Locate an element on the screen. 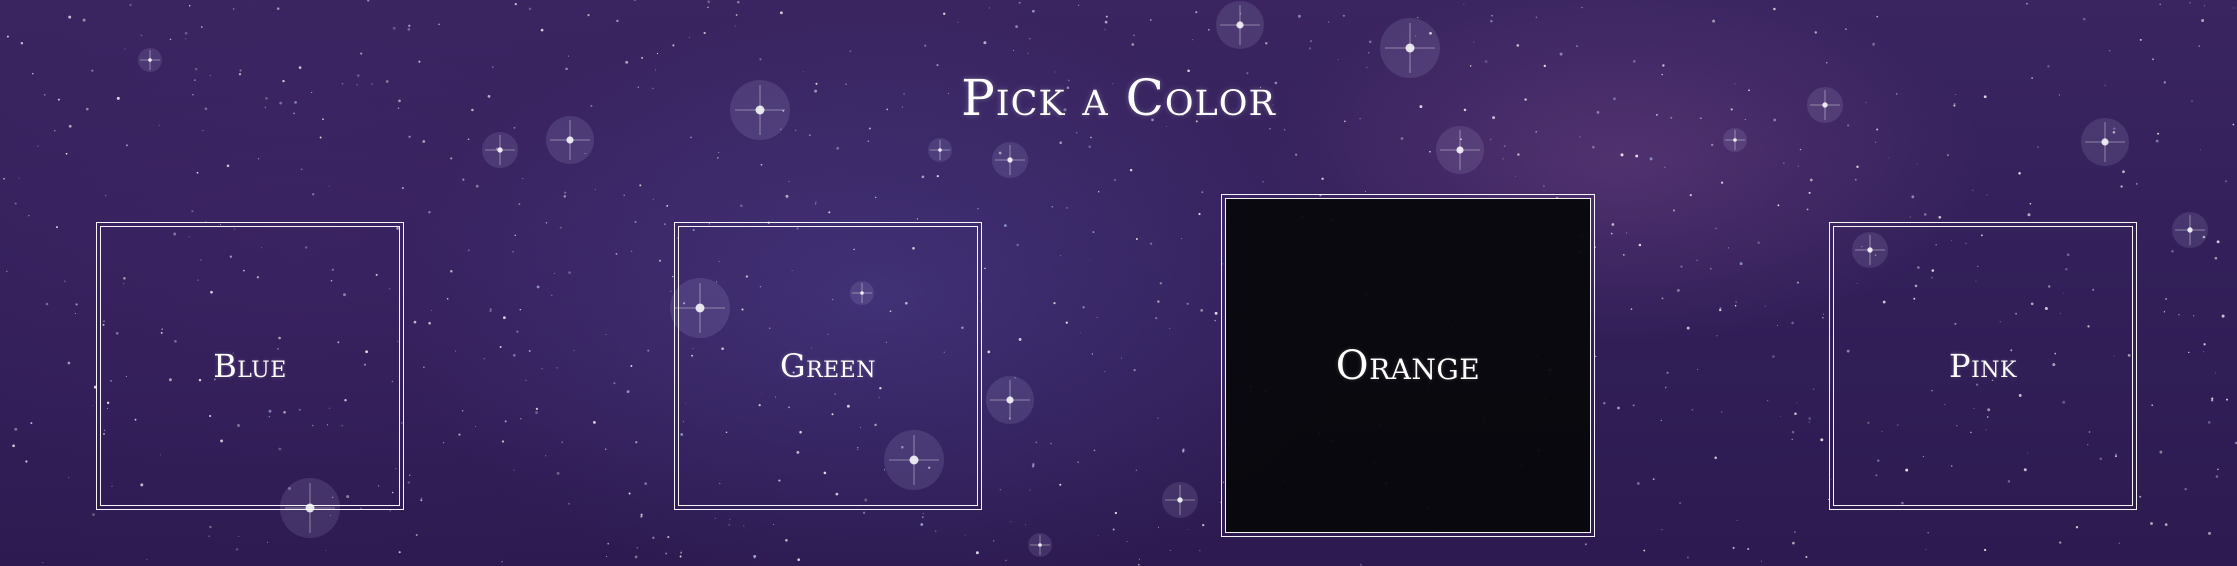  color-option-pink: Pink is located at coordinates (1983, 366).